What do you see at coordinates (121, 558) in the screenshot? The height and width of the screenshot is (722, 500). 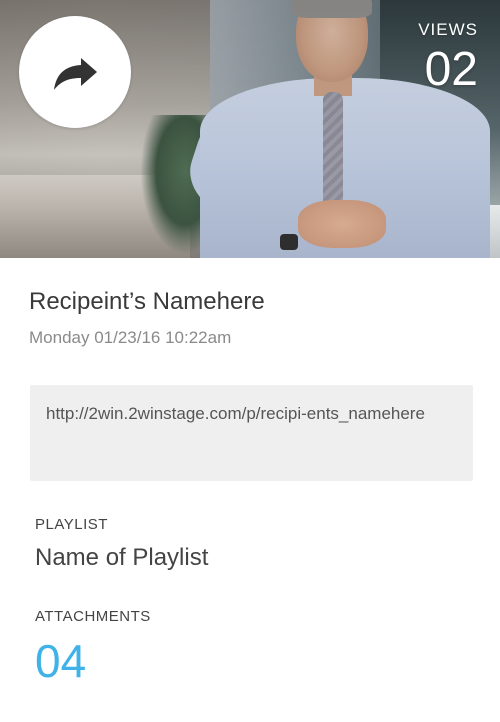 I see `playlist-name: Name of Playlist` at bounding box center [121, 558].